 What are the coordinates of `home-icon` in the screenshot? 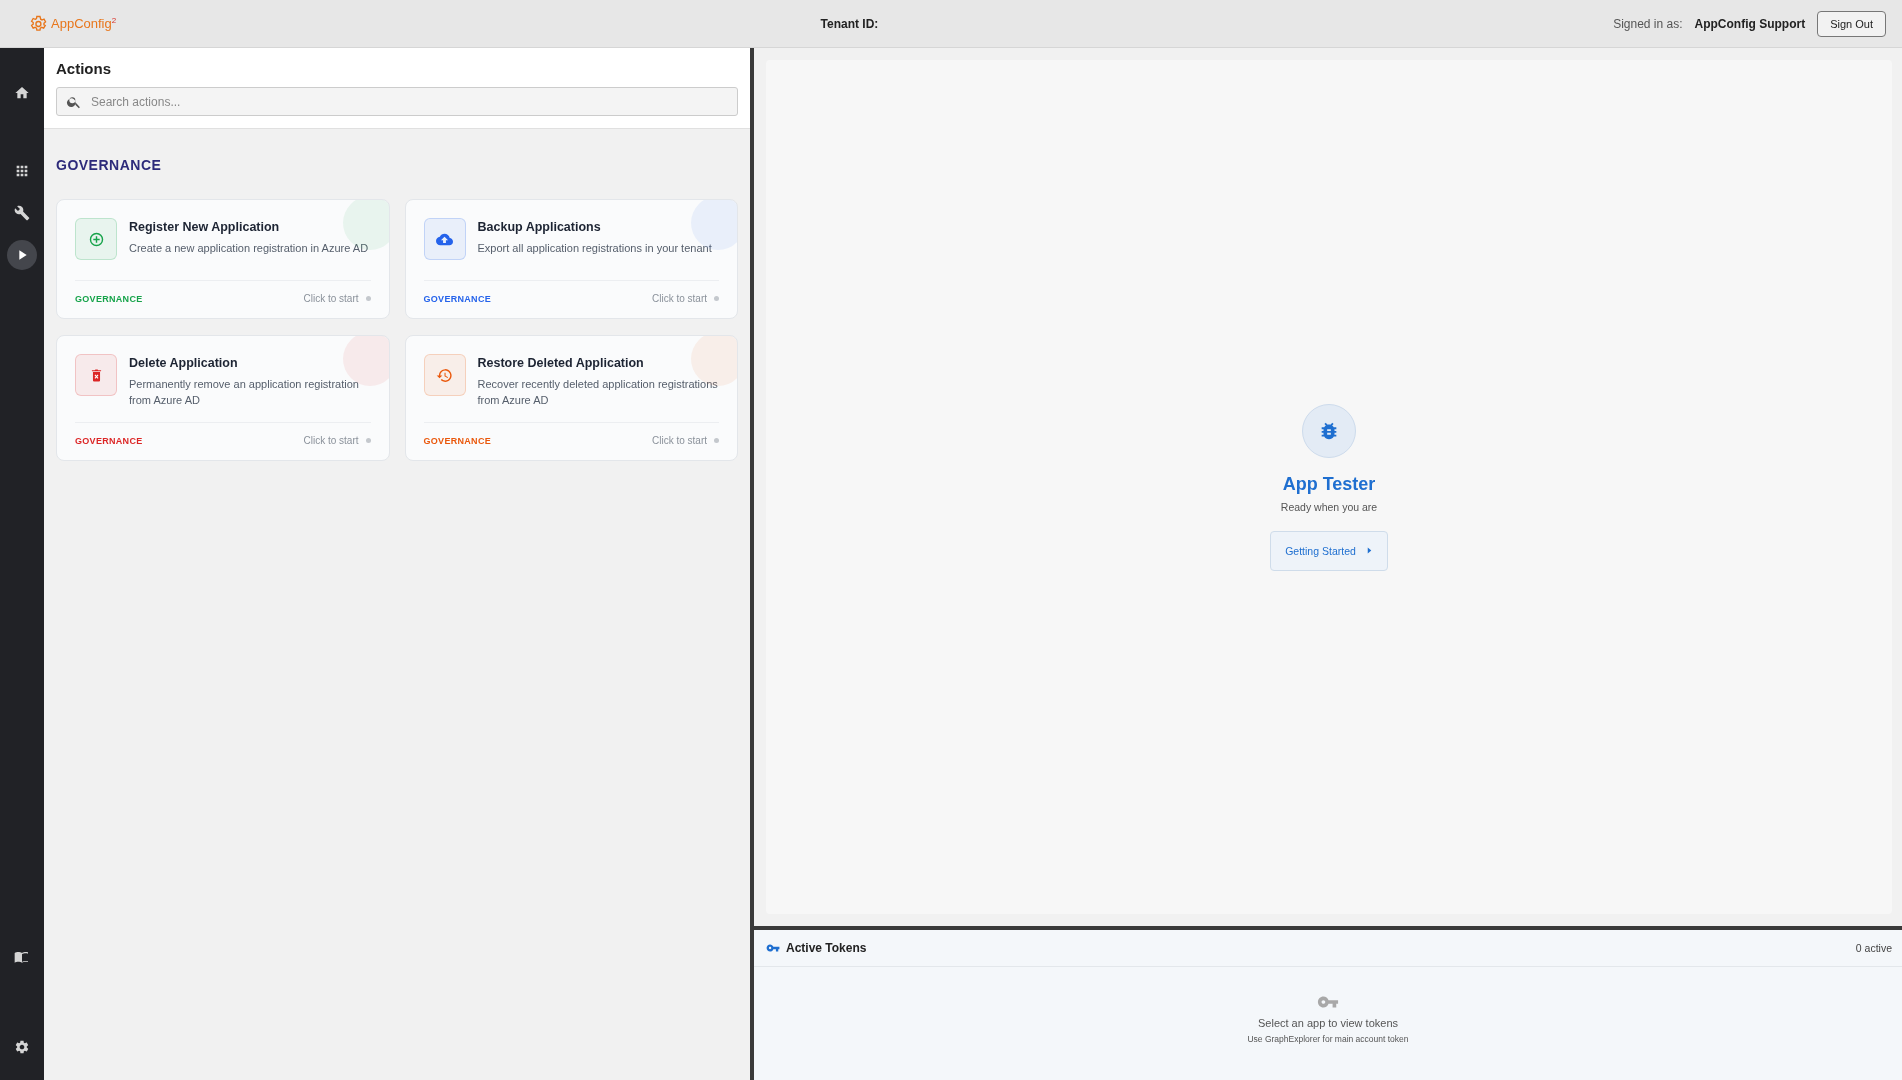 It's located at (22, 93).